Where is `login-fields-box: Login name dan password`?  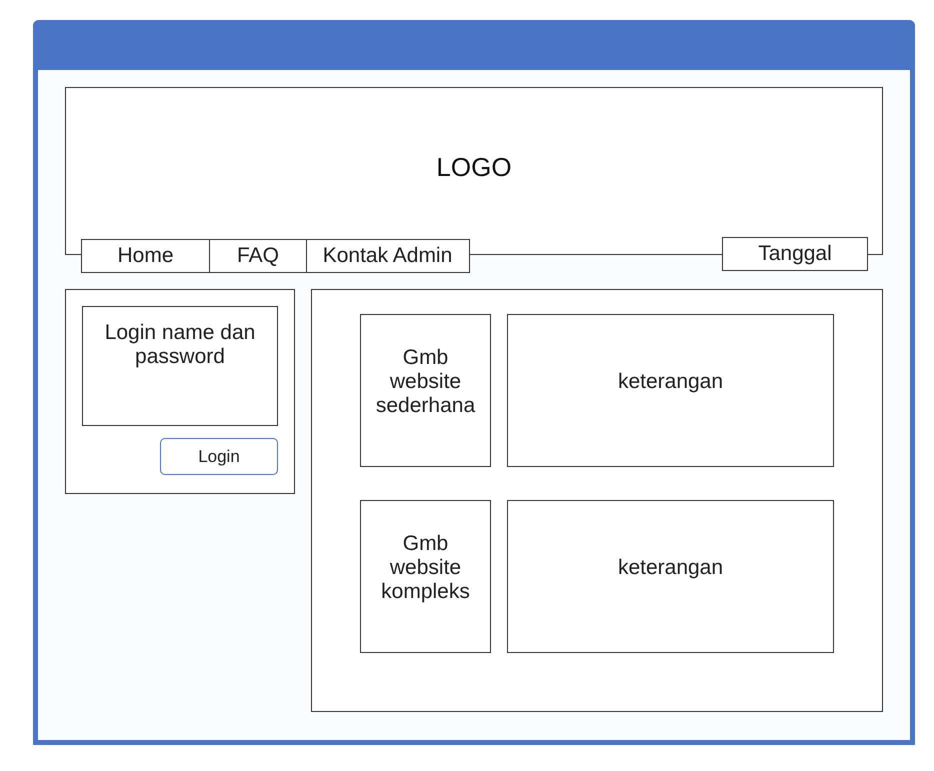
login-fields-box: Login name dan password is located at coordinates (180, 366).